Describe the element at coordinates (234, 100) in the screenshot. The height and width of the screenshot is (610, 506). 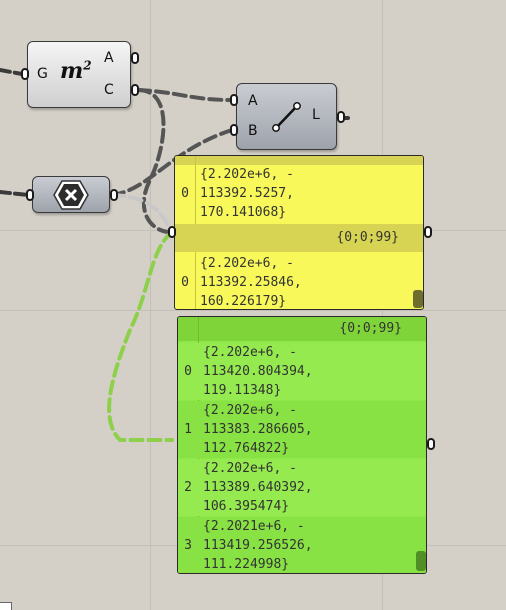
I see `line-input-a-port` at that location.